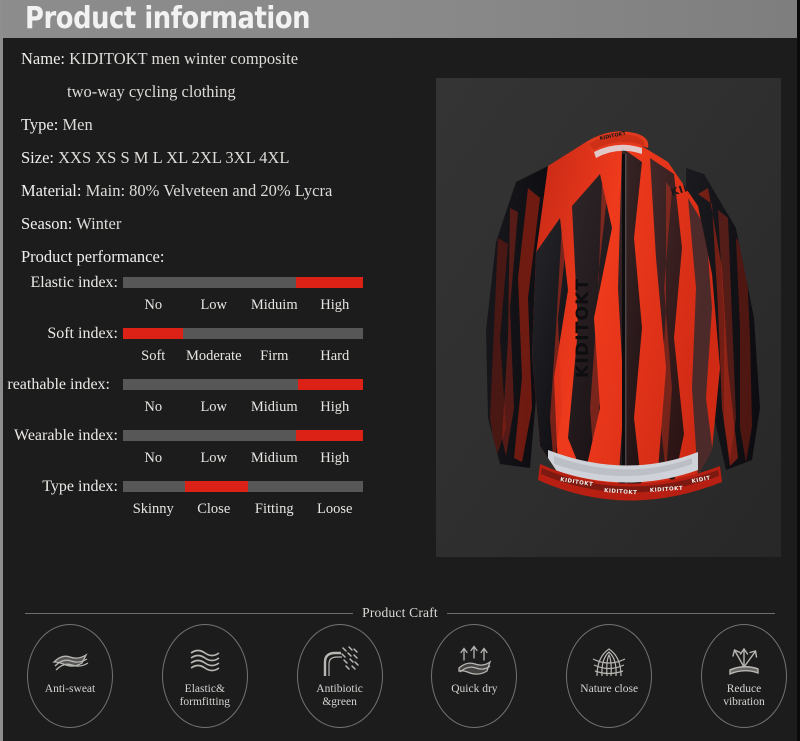 The height and width of the screenshot is (741, 800). Describe the element at coordinates (153, 356) in the screenshot. I see `performance-scale-label: Soft` at that location.